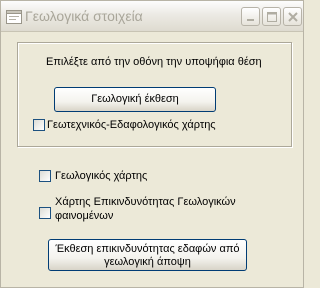  I want to click on geotech-map-label: Γεωτεχνικός-Εδαφολογικός χάρτης, so click(131, 125).